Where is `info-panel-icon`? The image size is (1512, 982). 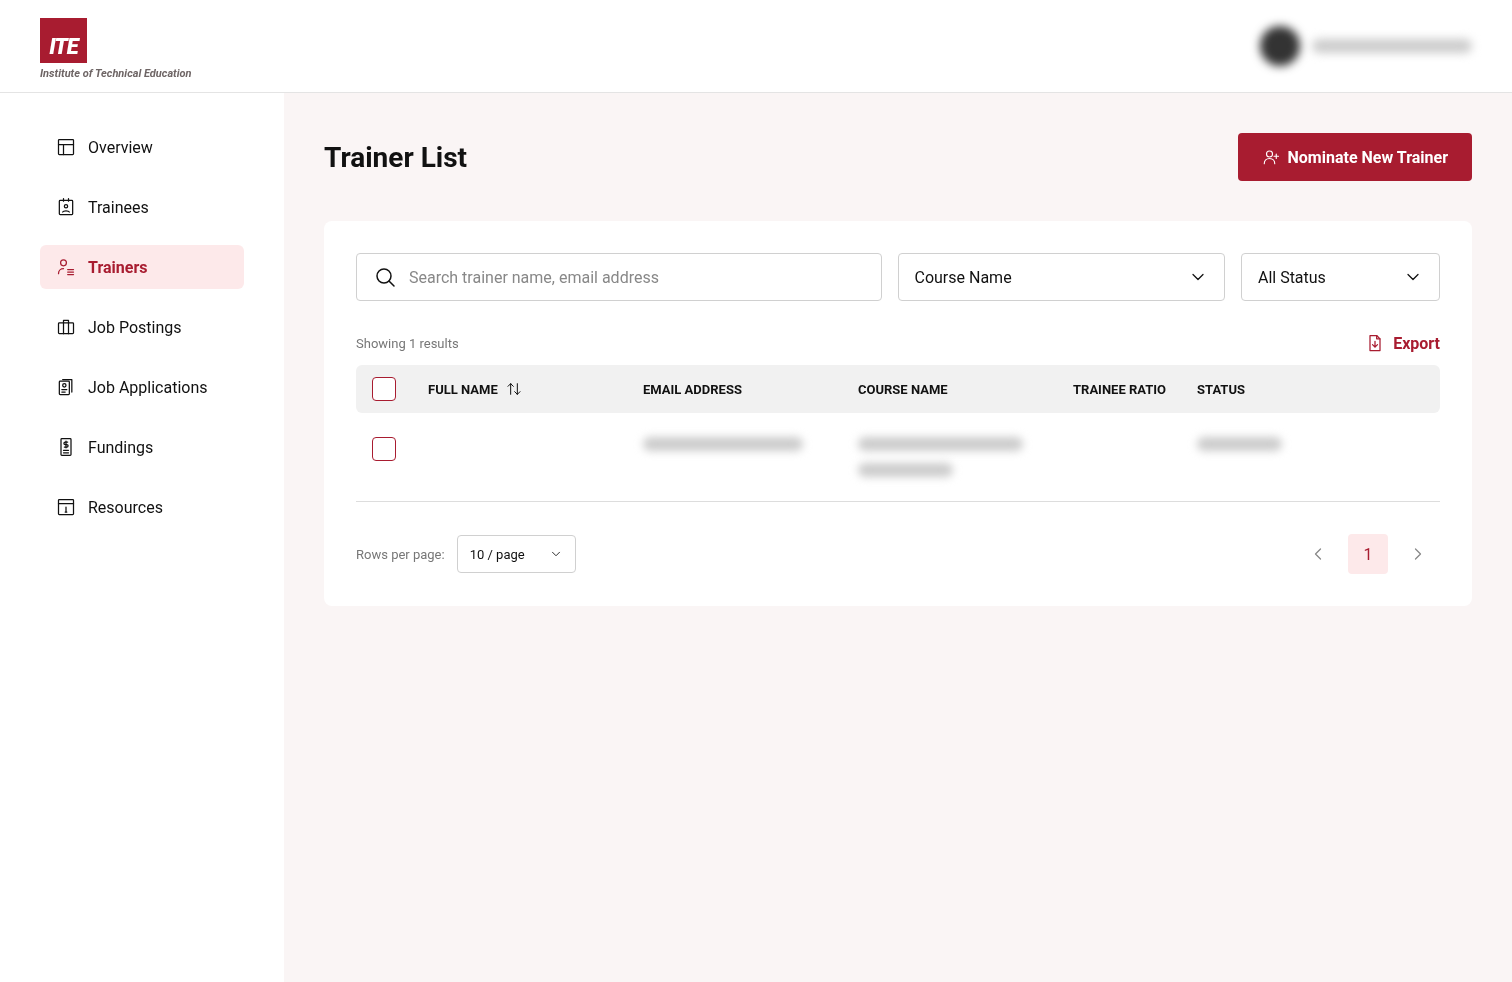
info-panel-icon is located at coordinates (66, 507).